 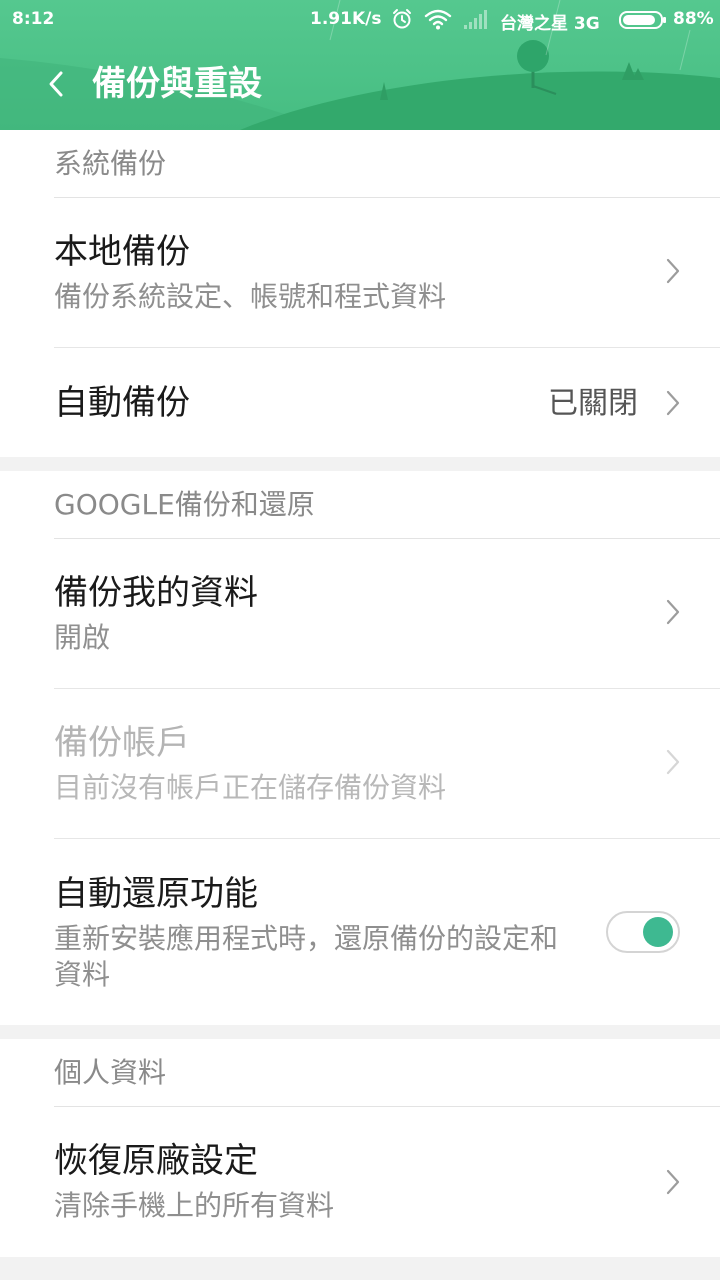 I want to click on network-speed: 1.91K/s, so click(x=346, y=19).